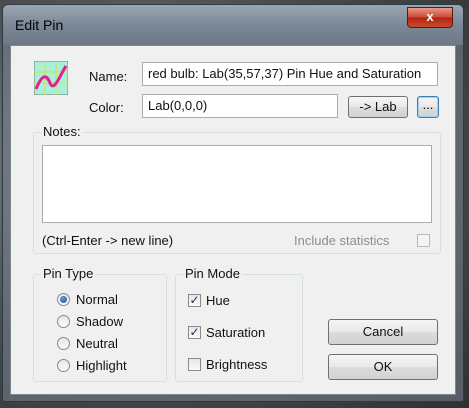 This screenshot has height=408, width=469. What do you see at coordinates (237, 364) in the screenshot?
I see `brightness-label: Brightness` at bounding box center [237, 364].